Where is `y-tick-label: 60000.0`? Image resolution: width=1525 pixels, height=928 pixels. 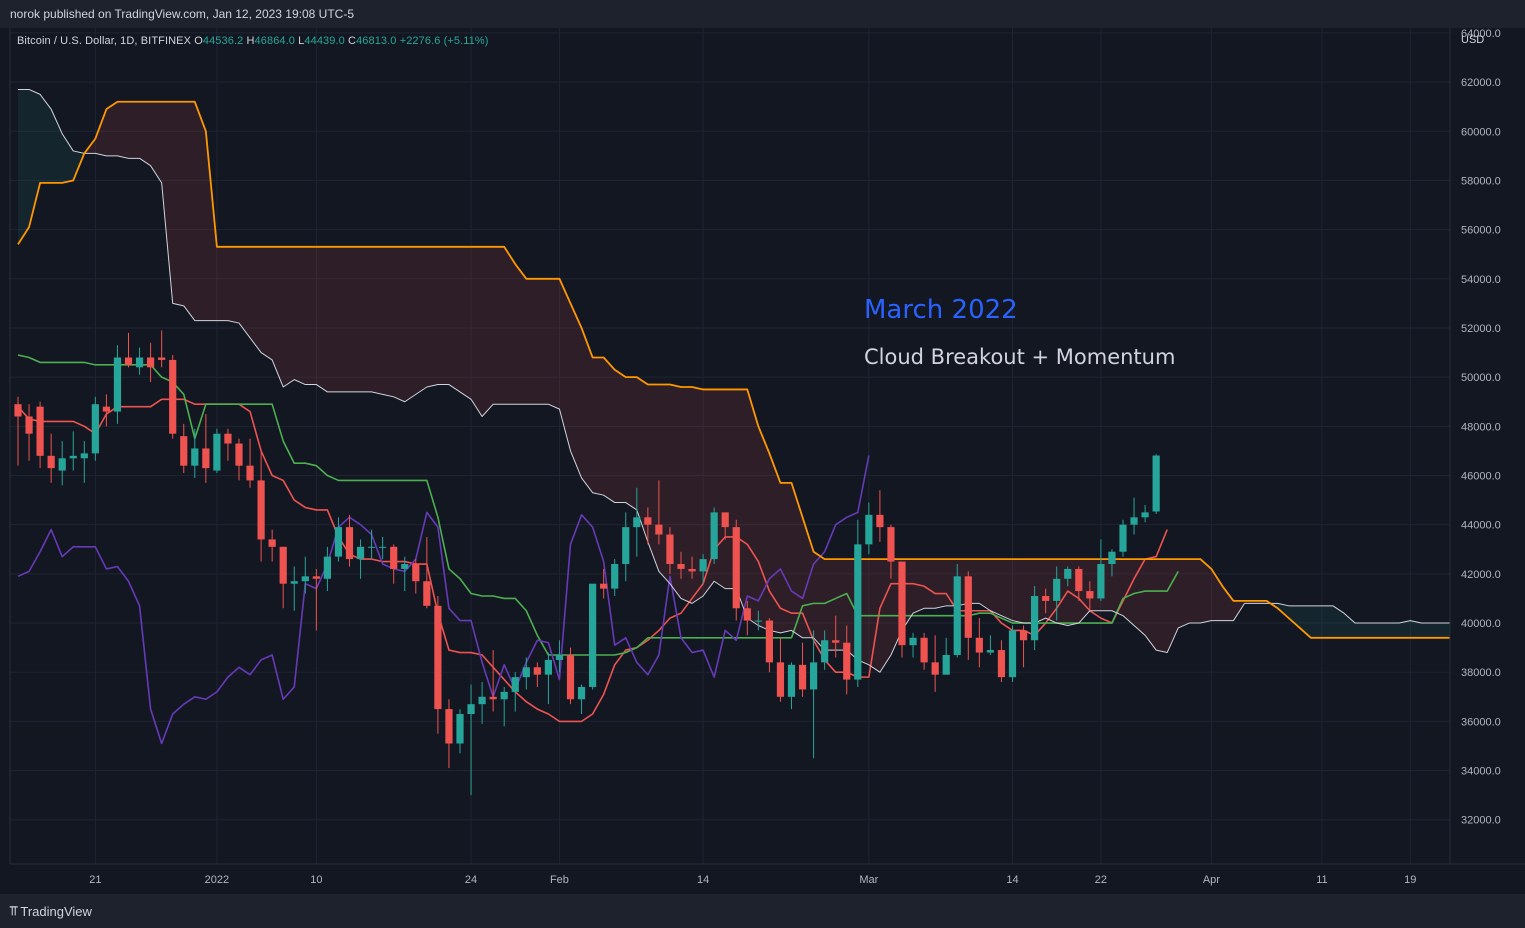 y-tick-label: 60000.0 is located at coordinates (1481, 132).